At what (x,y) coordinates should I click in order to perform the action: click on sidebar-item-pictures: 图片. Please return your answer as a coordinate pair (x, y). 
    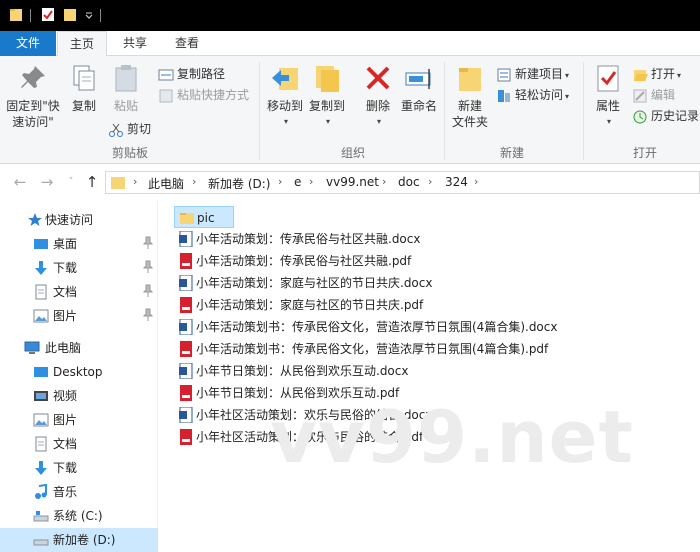
    Looking at the image, I should click on (79, 316).